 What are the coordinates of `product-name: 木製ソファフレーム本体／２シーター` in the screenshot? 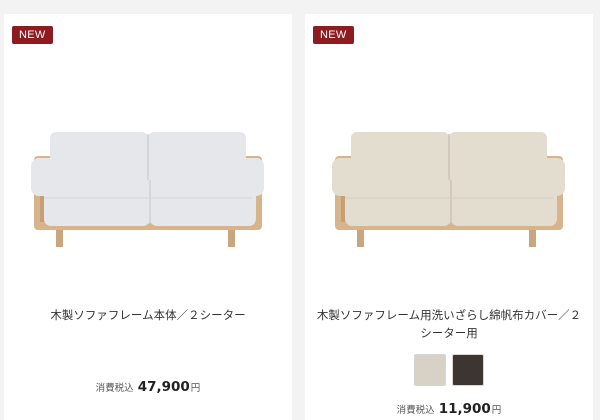 It's located at (148, 315).